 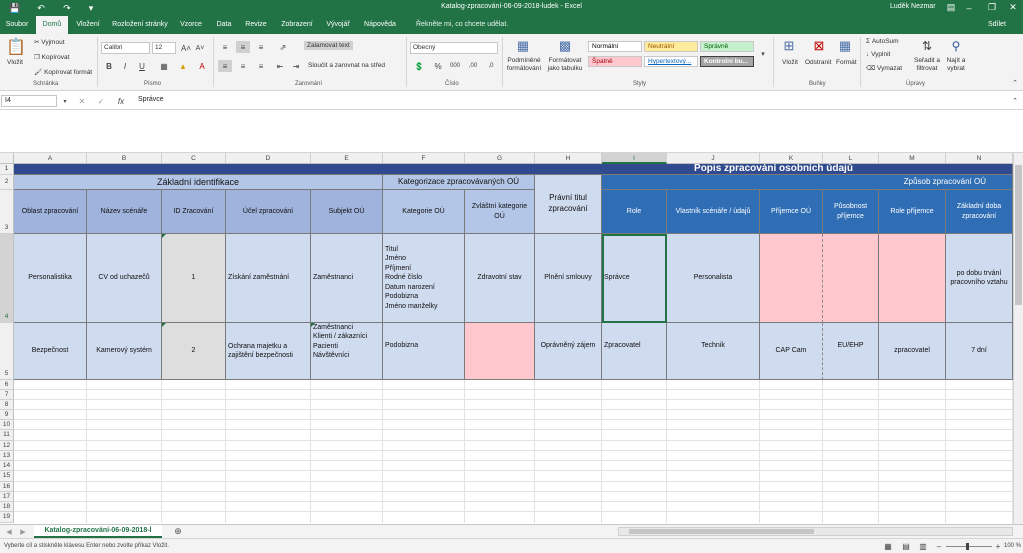 What do you see at coordinates (568, 278) in the screenshot?
I see `cell-h4: Plnění smlouvy` at bounding box center [568, 278].